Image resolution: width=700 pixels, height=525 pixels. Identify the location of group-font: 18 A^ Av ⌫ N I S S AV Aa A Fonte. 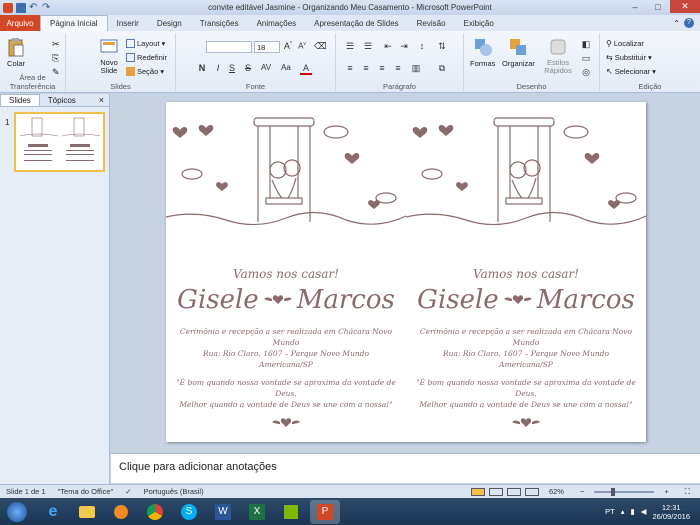
(256, 62).